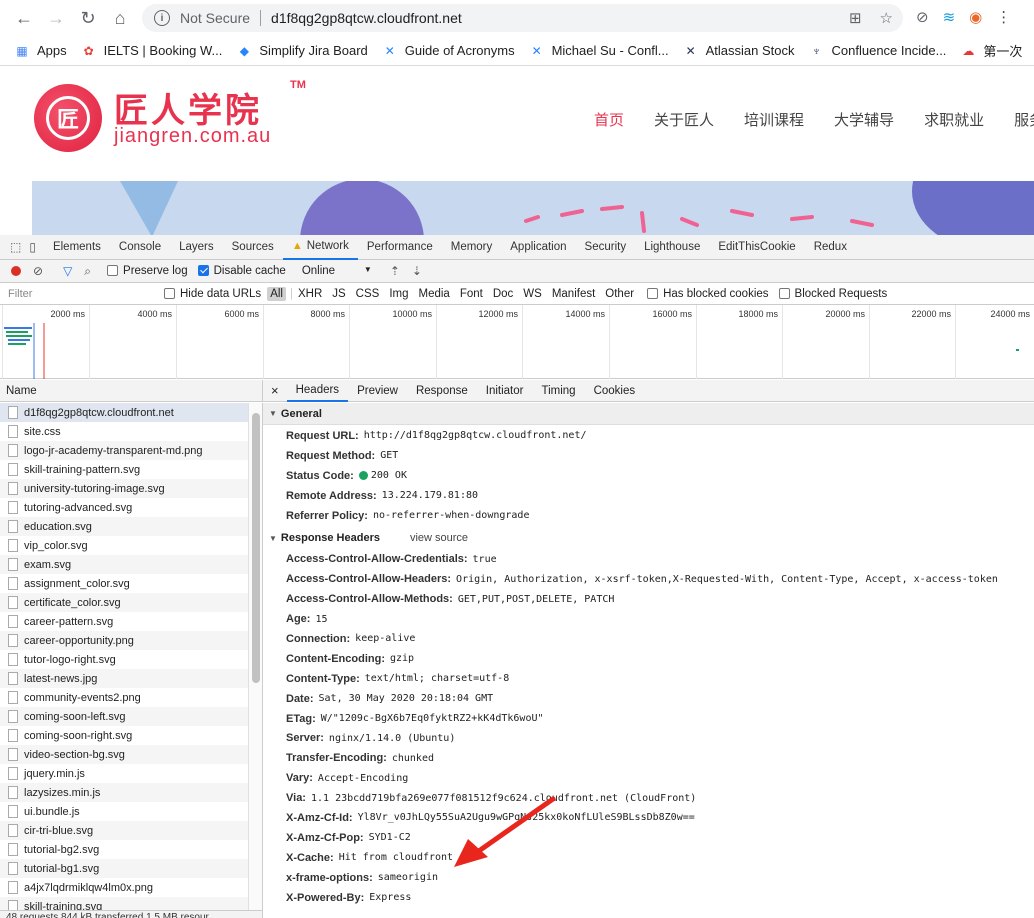 The image size is (1034, 918). I want to click on type-filter-ws: WS, so click(532, 294).